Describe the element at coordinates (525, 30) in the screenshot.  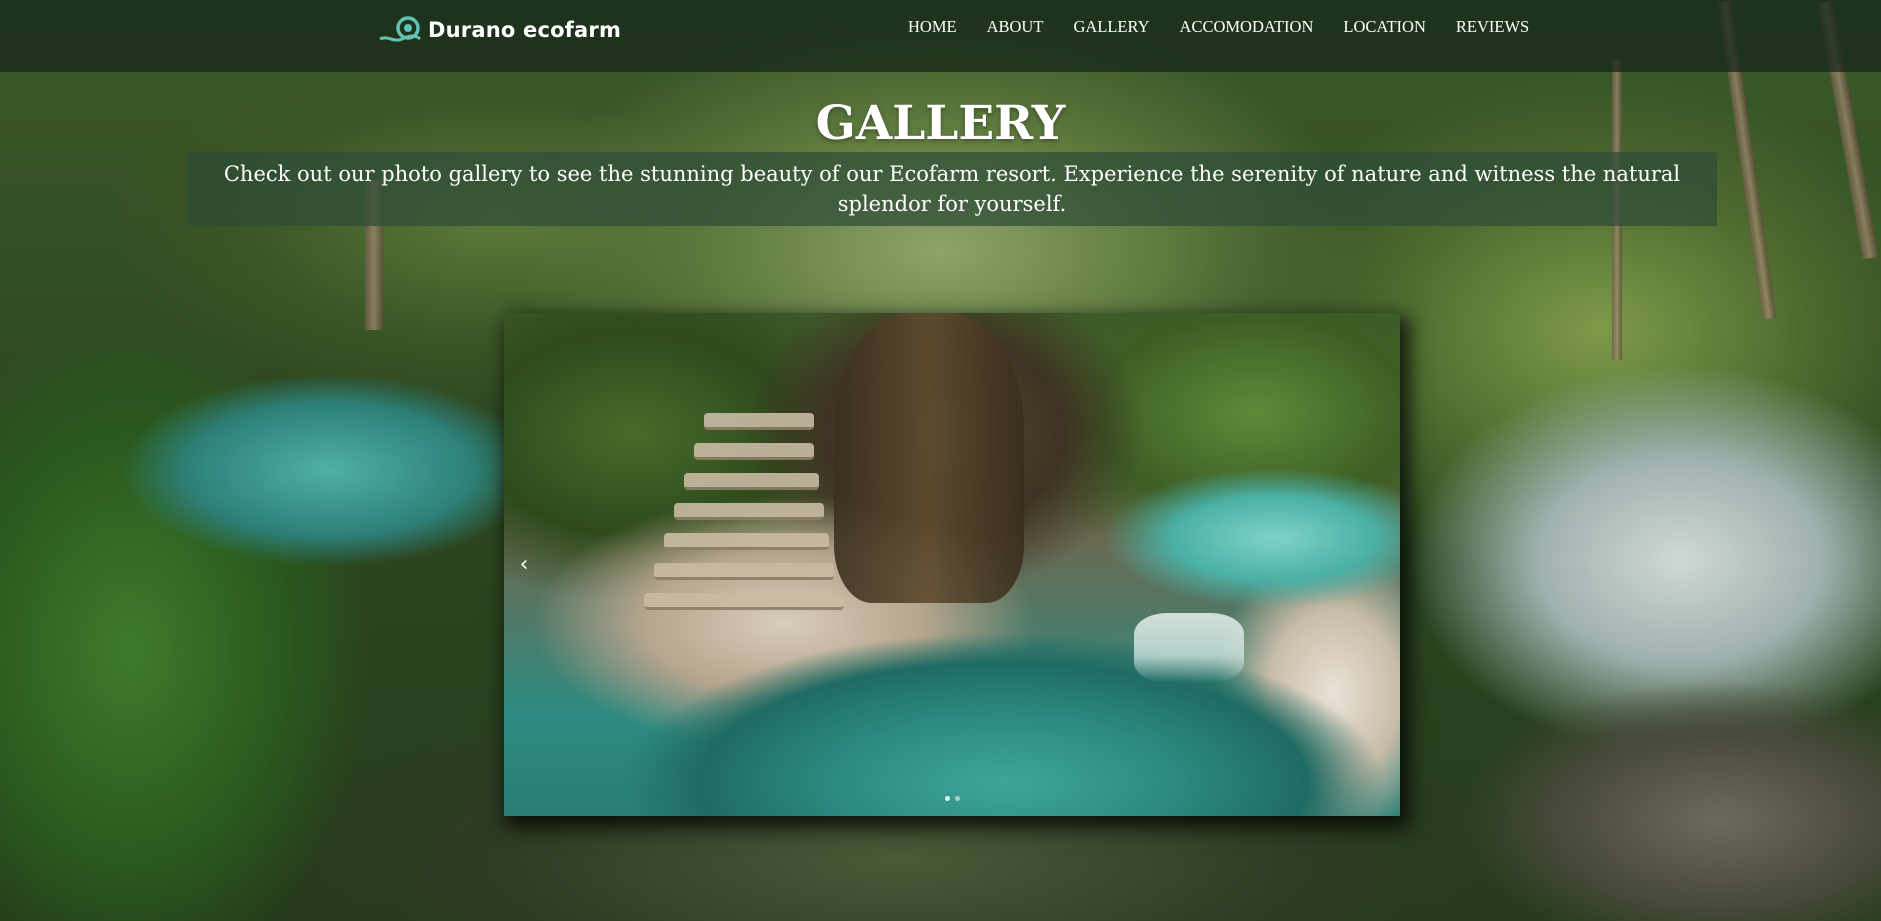
I see `brand-name: Durano ecofarm` at that location.